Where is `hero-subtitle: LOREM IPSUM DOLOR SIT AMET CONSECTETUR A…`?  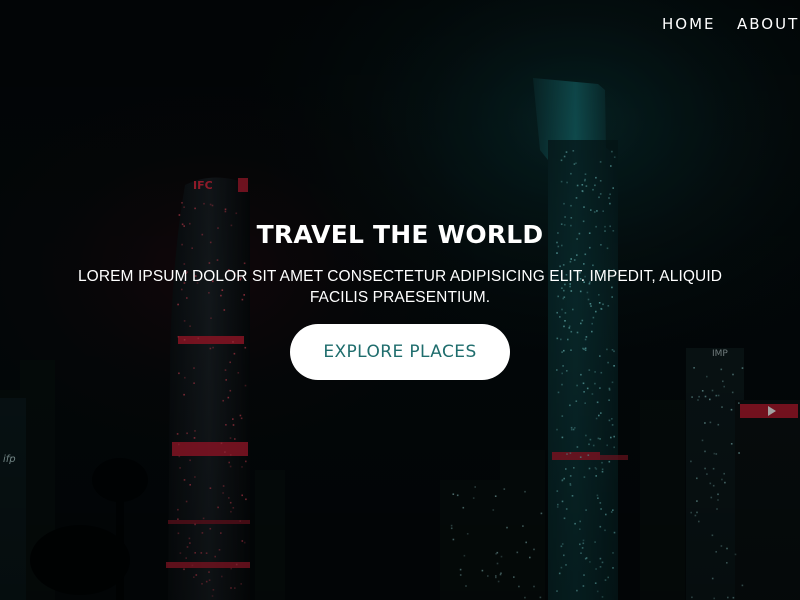
hero-subtitle: LOREM IPSUM DOLOR SIT AMET CONSECTETUR A… is located at coordinates (400, 287).